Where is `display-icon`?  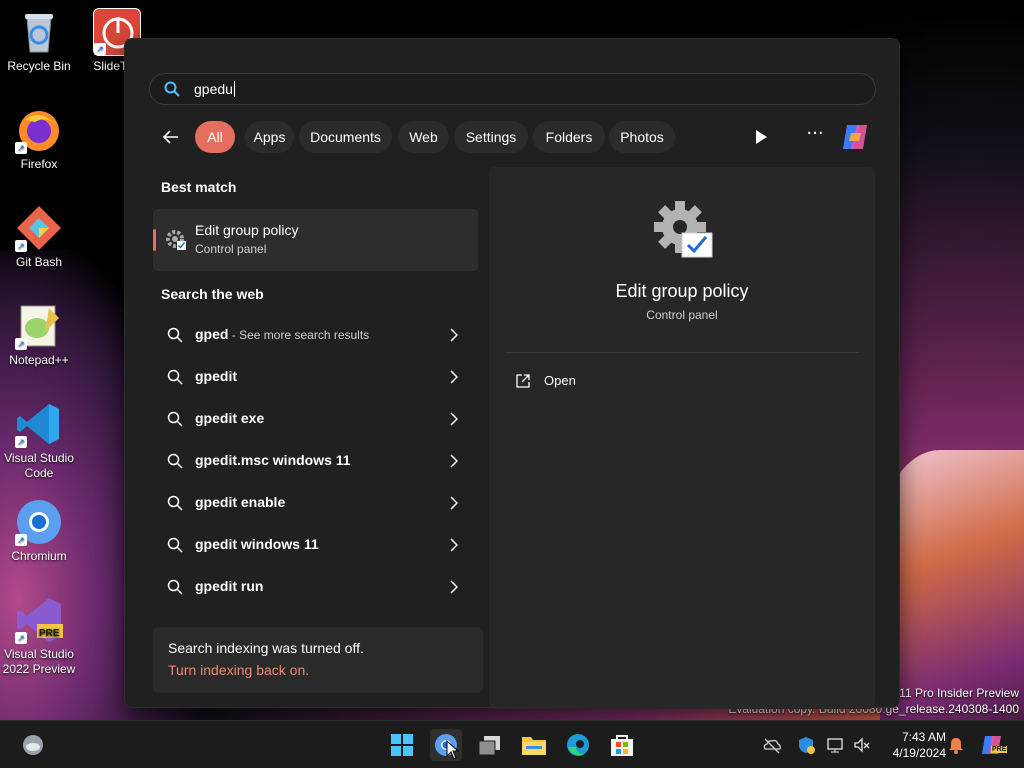 display-icon is located at coordinates (836, 745).